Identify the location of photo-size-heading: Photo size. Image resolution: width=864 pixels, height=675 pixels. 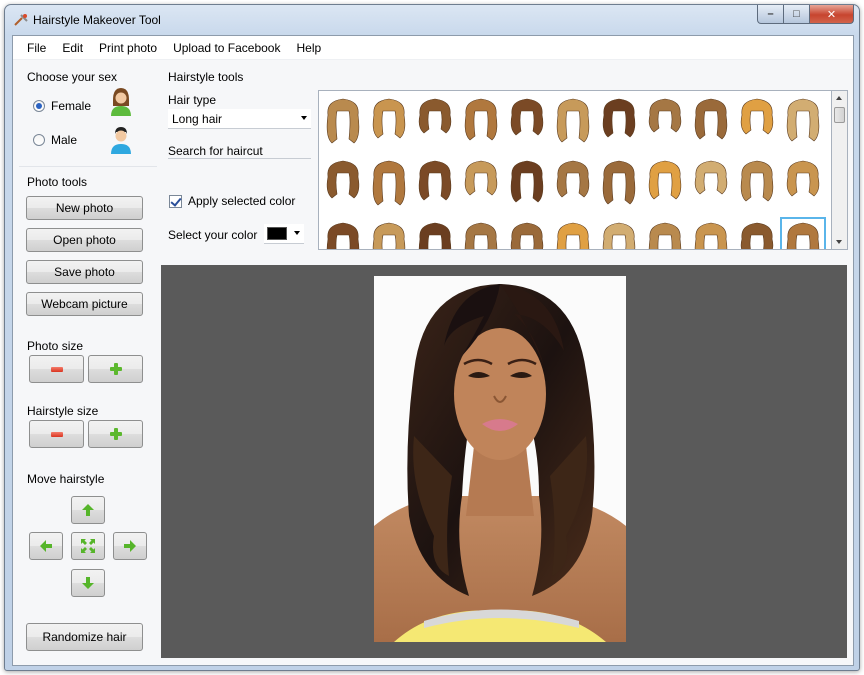
(55, 346).